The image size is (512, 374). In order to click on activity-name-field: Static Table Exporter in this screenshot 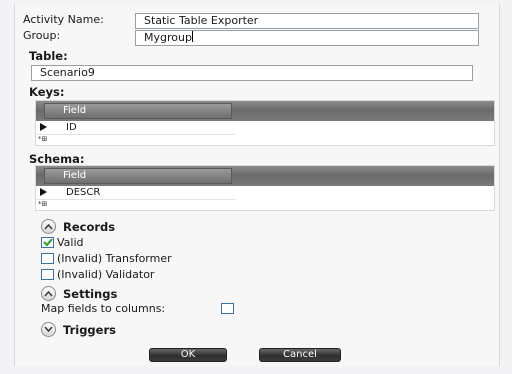, I will do `click(307, 21)`.